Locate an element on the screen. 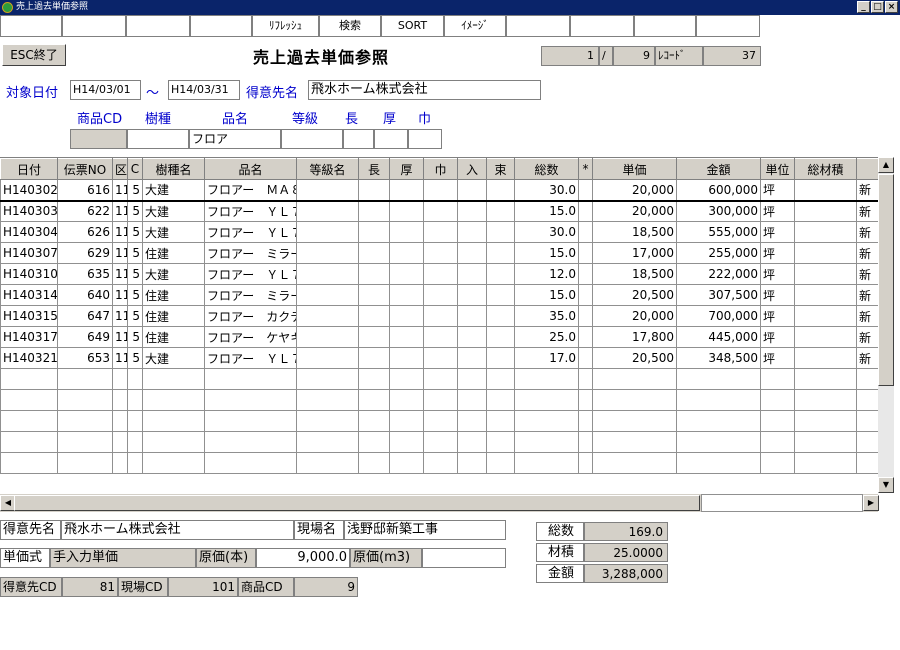 The height and width of the screenshot is (650, 900). image-button: ｲﾒｰｼﾞ is located at coordinates (475, 26).